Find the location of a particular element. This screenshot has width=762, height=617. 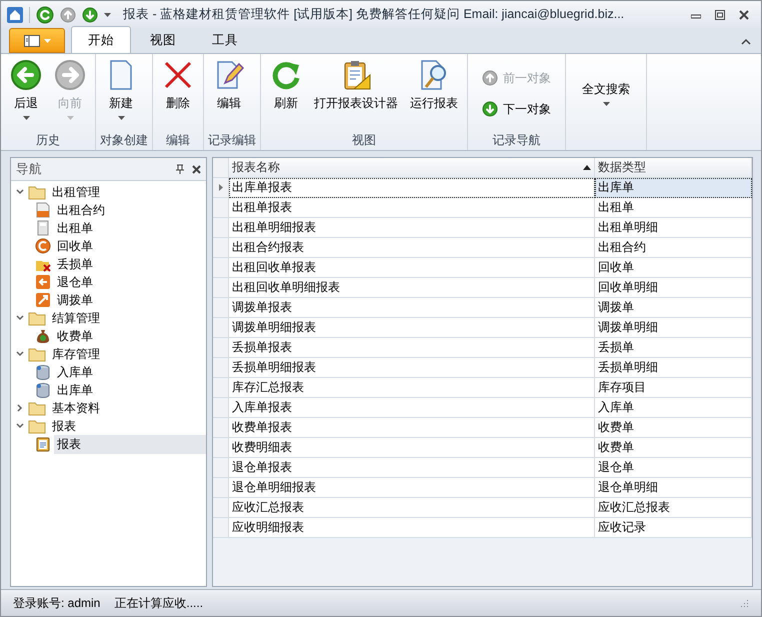

table-cell: 调拨单报表 is located at coordinates (412, 308).